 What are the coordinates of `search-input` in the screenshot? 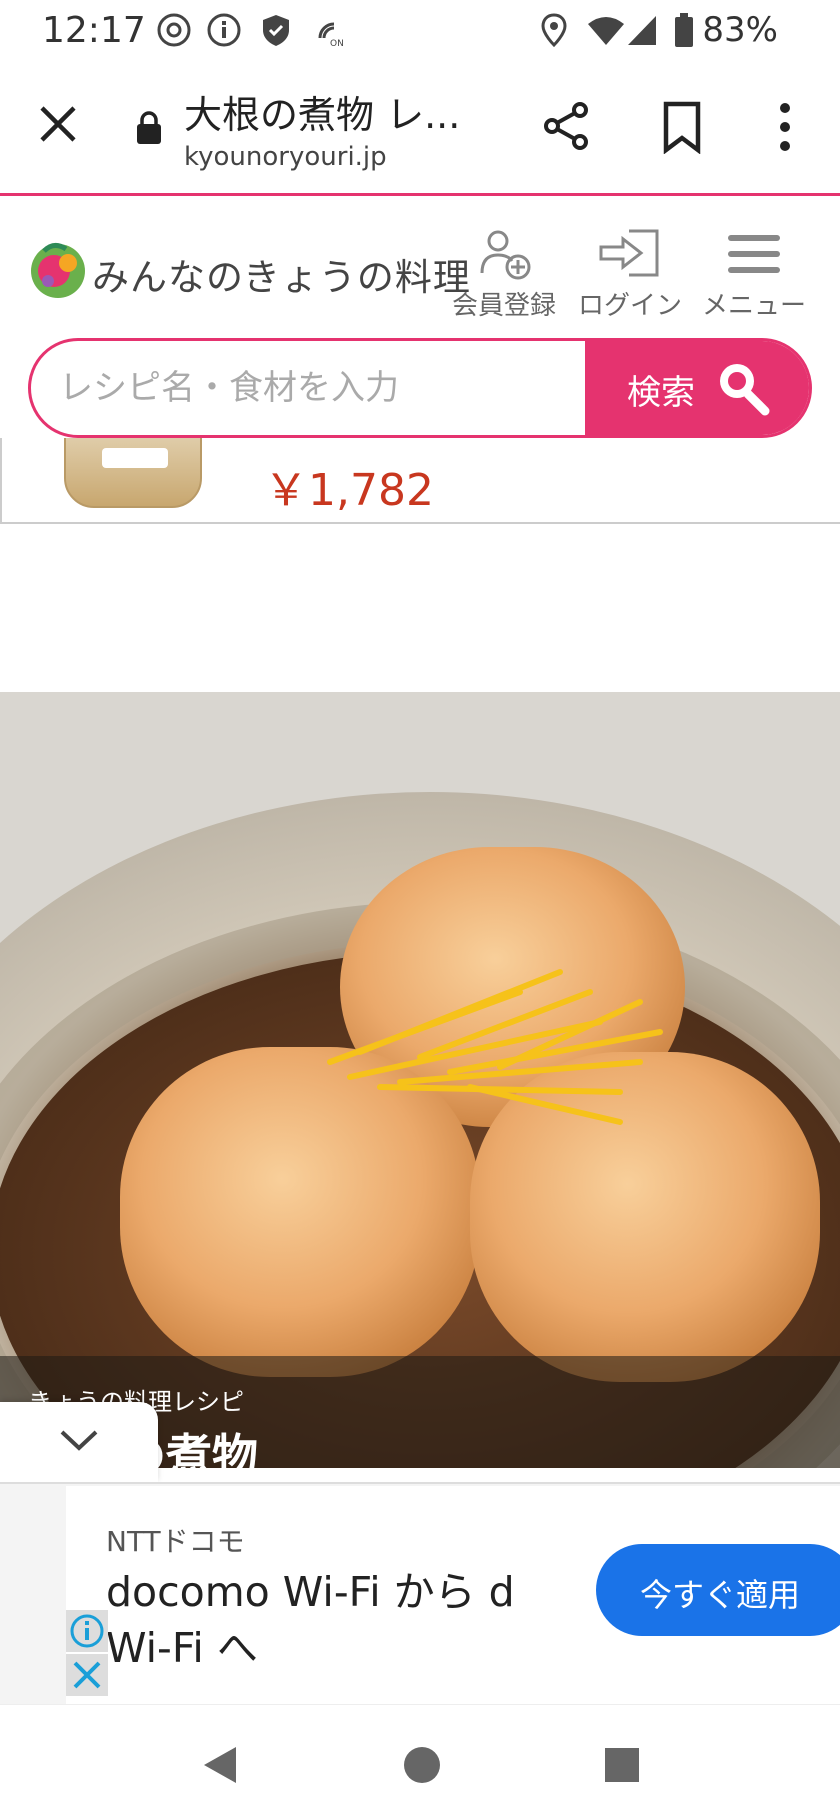 It's located at (329, 388).